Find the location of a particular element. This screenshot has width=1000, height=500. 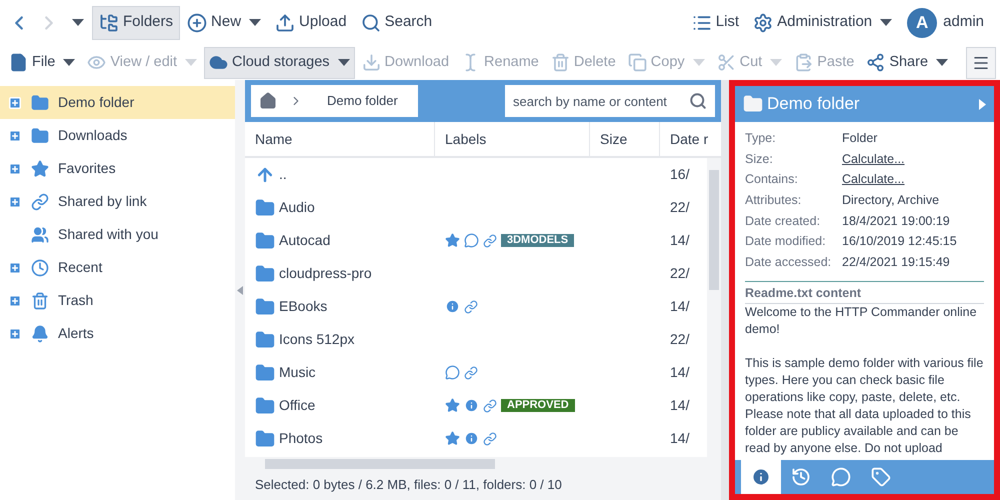

user-menu-button: A admin is located at coordinates (945, 23).